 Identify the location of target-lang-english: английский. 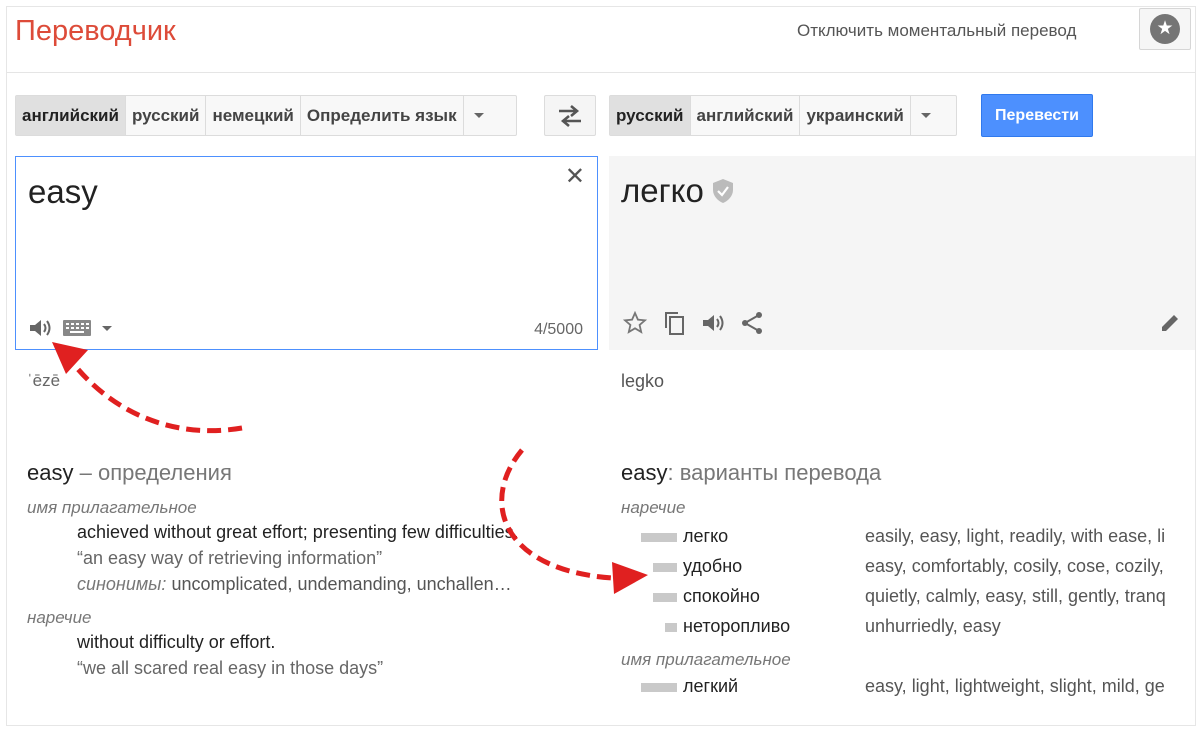
(746, 115).